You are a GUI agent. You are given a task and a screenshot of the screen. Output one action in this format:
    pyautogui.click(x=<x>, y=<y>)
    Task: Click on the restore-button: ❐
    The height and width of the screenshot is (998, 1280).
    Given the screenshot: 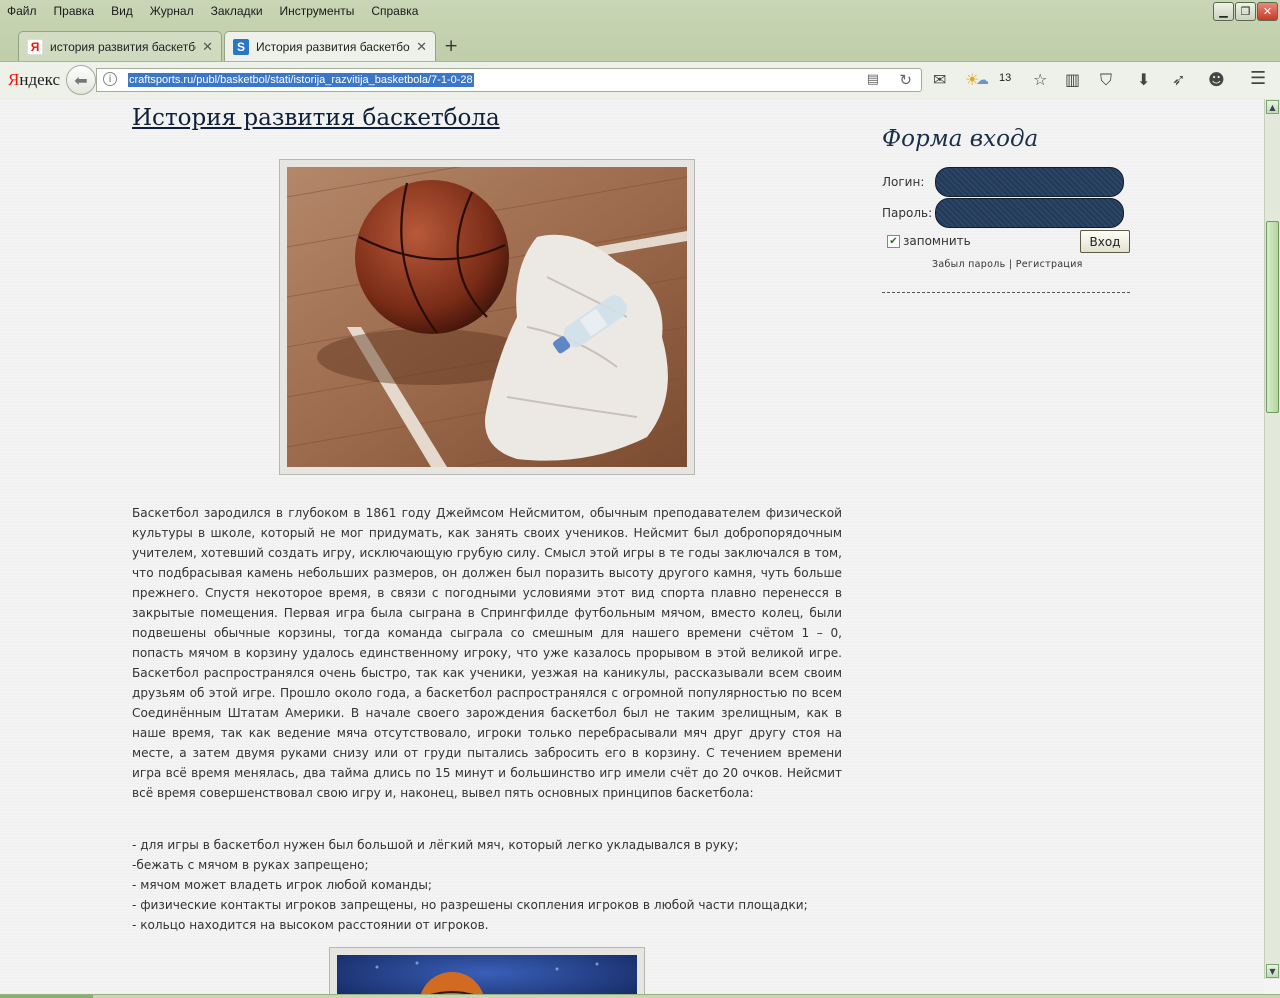 What is the action you would take?
    pyautogui.click(x=1245, y=11)
    